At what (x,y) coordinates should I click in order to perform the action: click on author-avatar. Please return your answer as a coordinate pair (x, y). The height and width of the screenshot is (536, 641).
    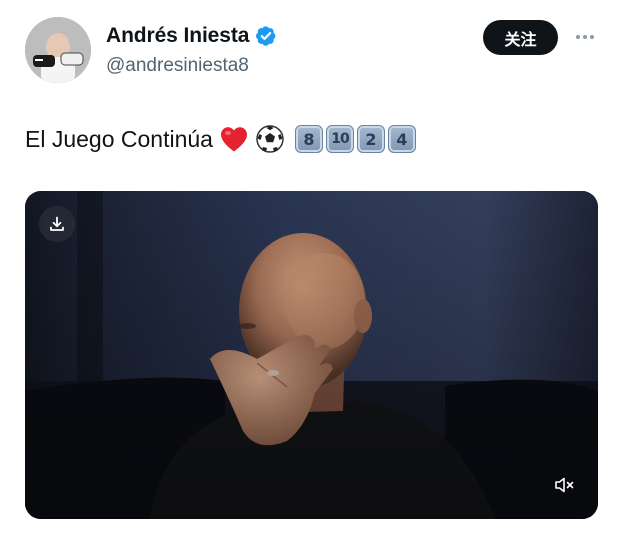
    Looking at the image, I should click on (58, 50).